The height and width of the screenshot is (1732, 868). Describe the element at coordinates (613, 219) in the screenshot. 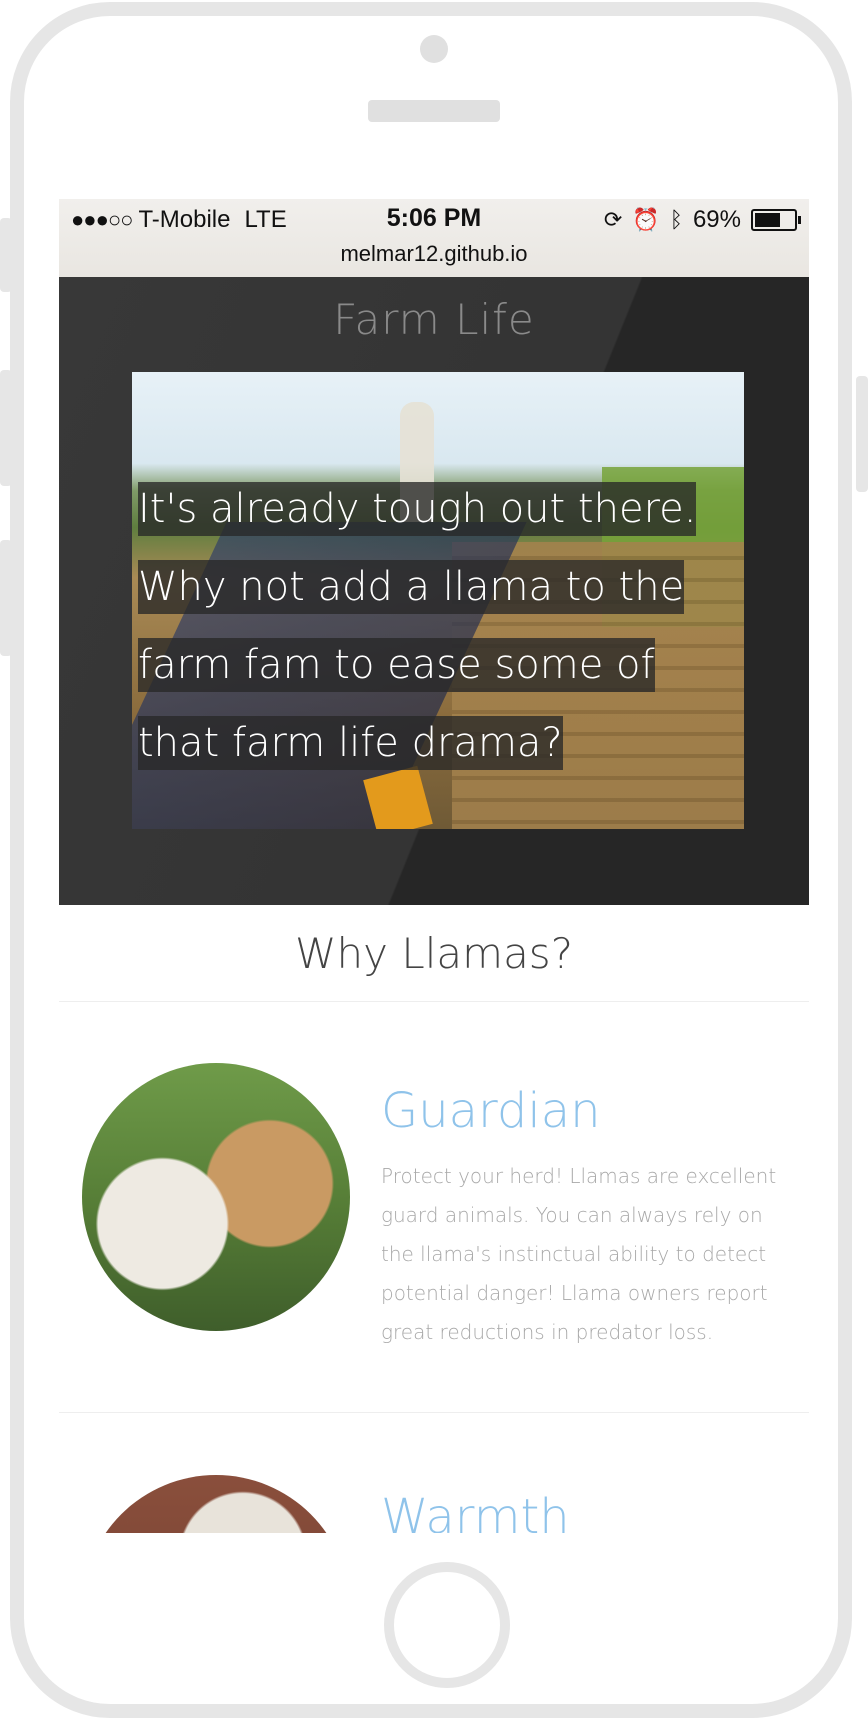

I see `rotation-lock-icon: ⟳` at that location.